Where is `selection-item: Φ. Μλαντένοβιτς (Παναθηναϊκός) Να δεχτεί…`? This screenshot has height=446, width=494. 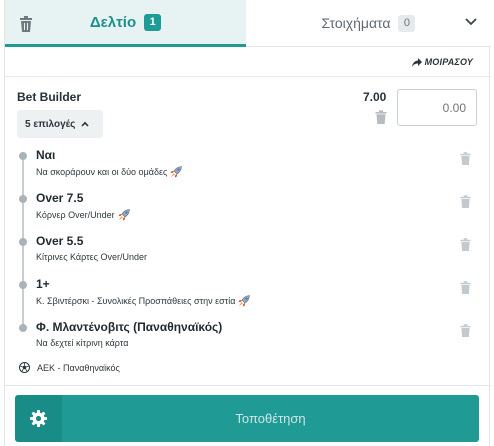
selection-item: Φ. Μλαντένοβιτς (Παναθηναϊκός) Να δεχτεί… is located at coordinates (248, 342).